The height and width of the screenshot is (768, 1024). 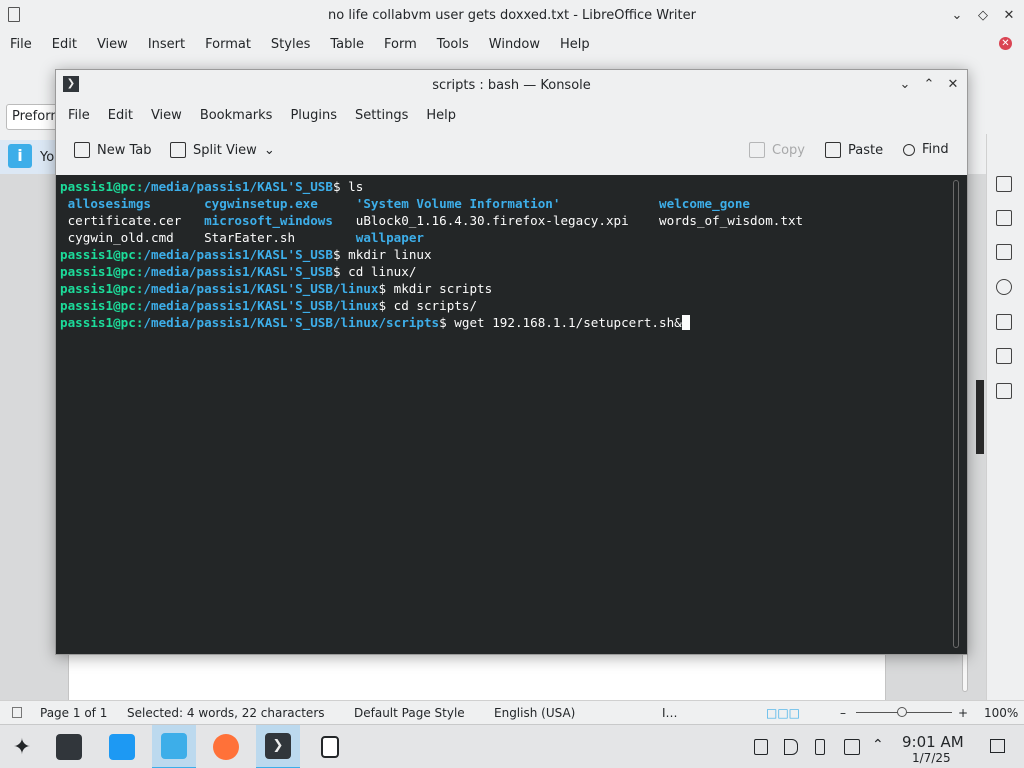 What do you see at coordinates (514, 44) in the screenshot?
I see `lo-menu-window: Window` at bounding box center [514, 44].